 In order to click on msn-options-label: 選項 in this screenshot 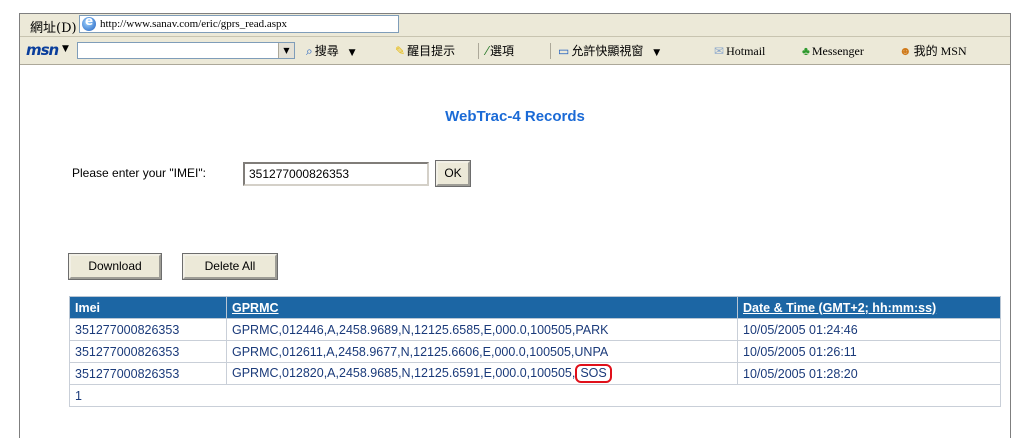, I will do `click(502, 51)`.